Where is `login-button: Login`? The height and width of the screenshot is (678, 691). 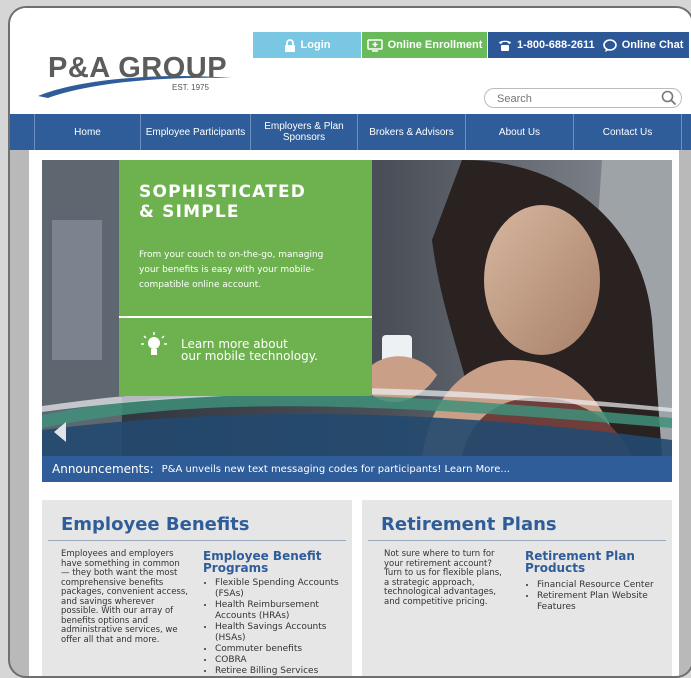 login-button: Login is located at coordinates (307, 45).